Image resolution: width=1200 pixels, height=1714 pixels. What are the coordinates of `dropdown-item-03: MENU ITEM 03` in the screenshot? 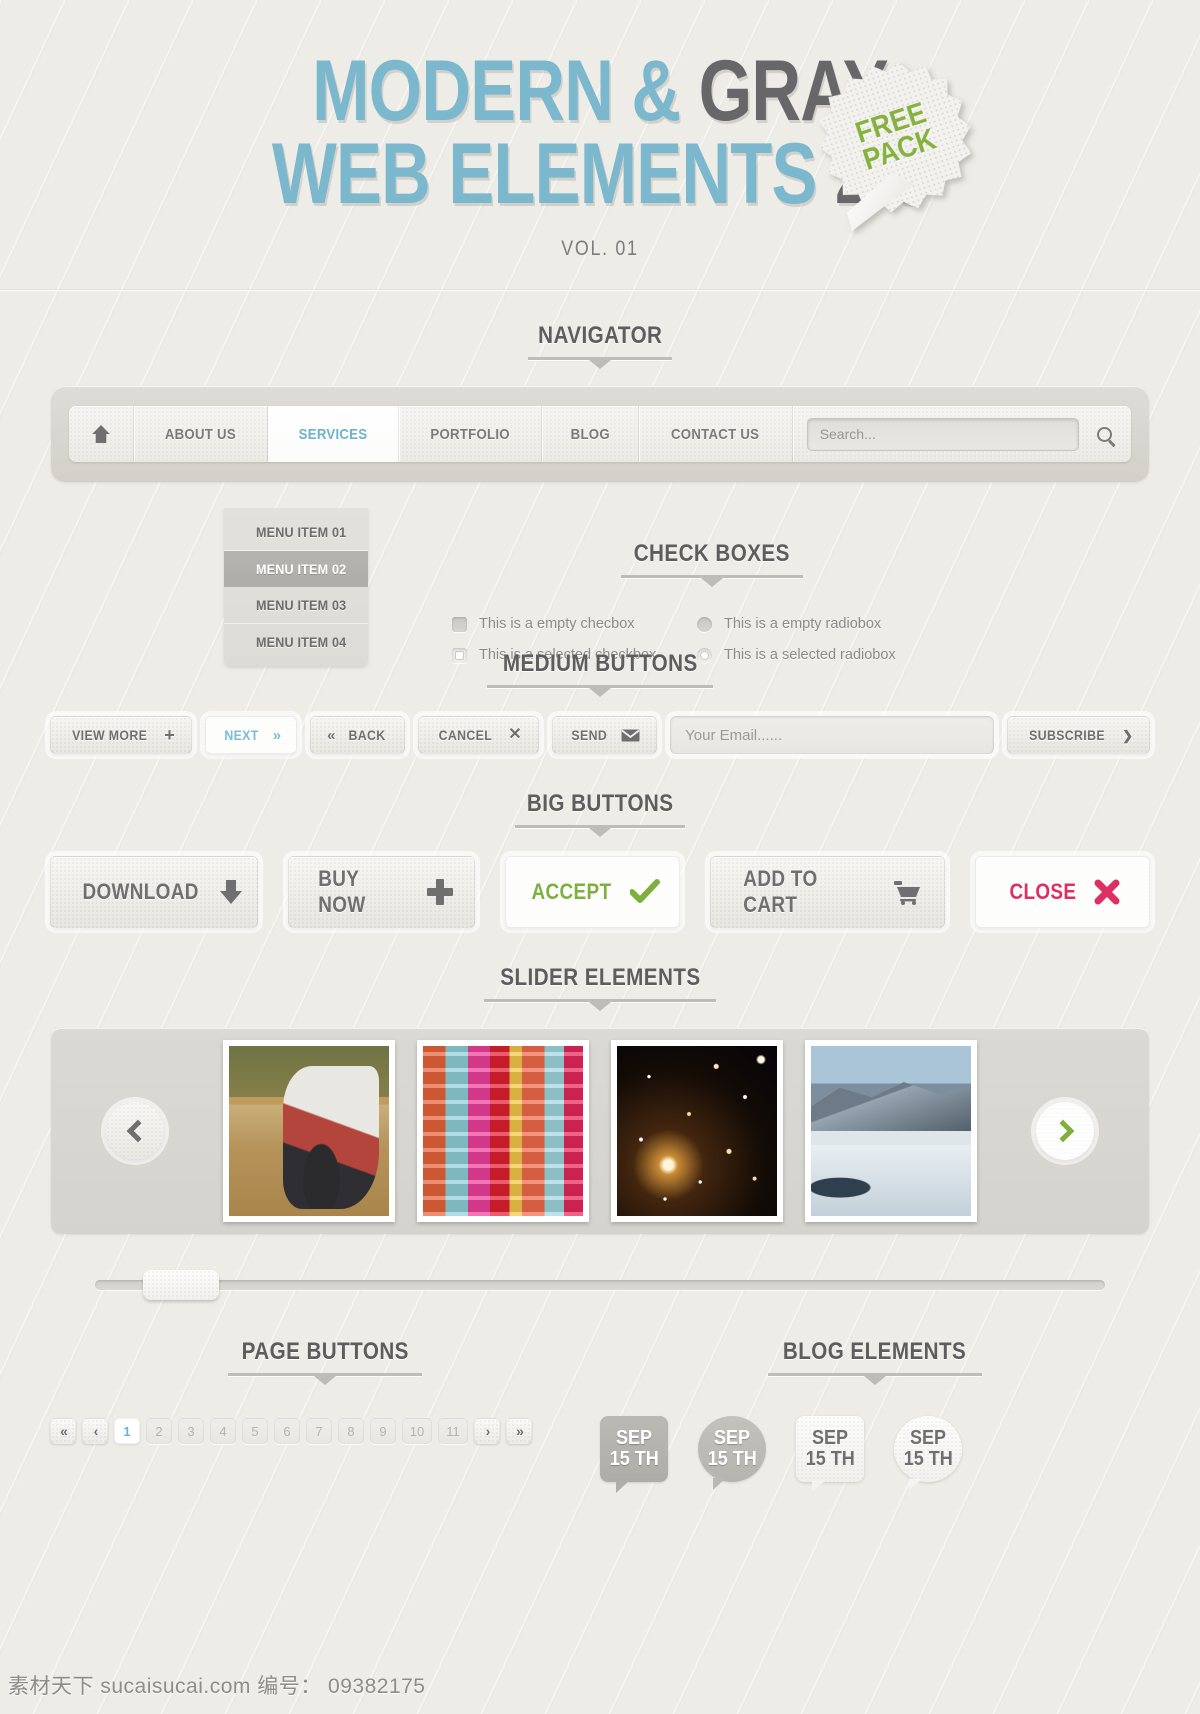 It's located at (296, 605).